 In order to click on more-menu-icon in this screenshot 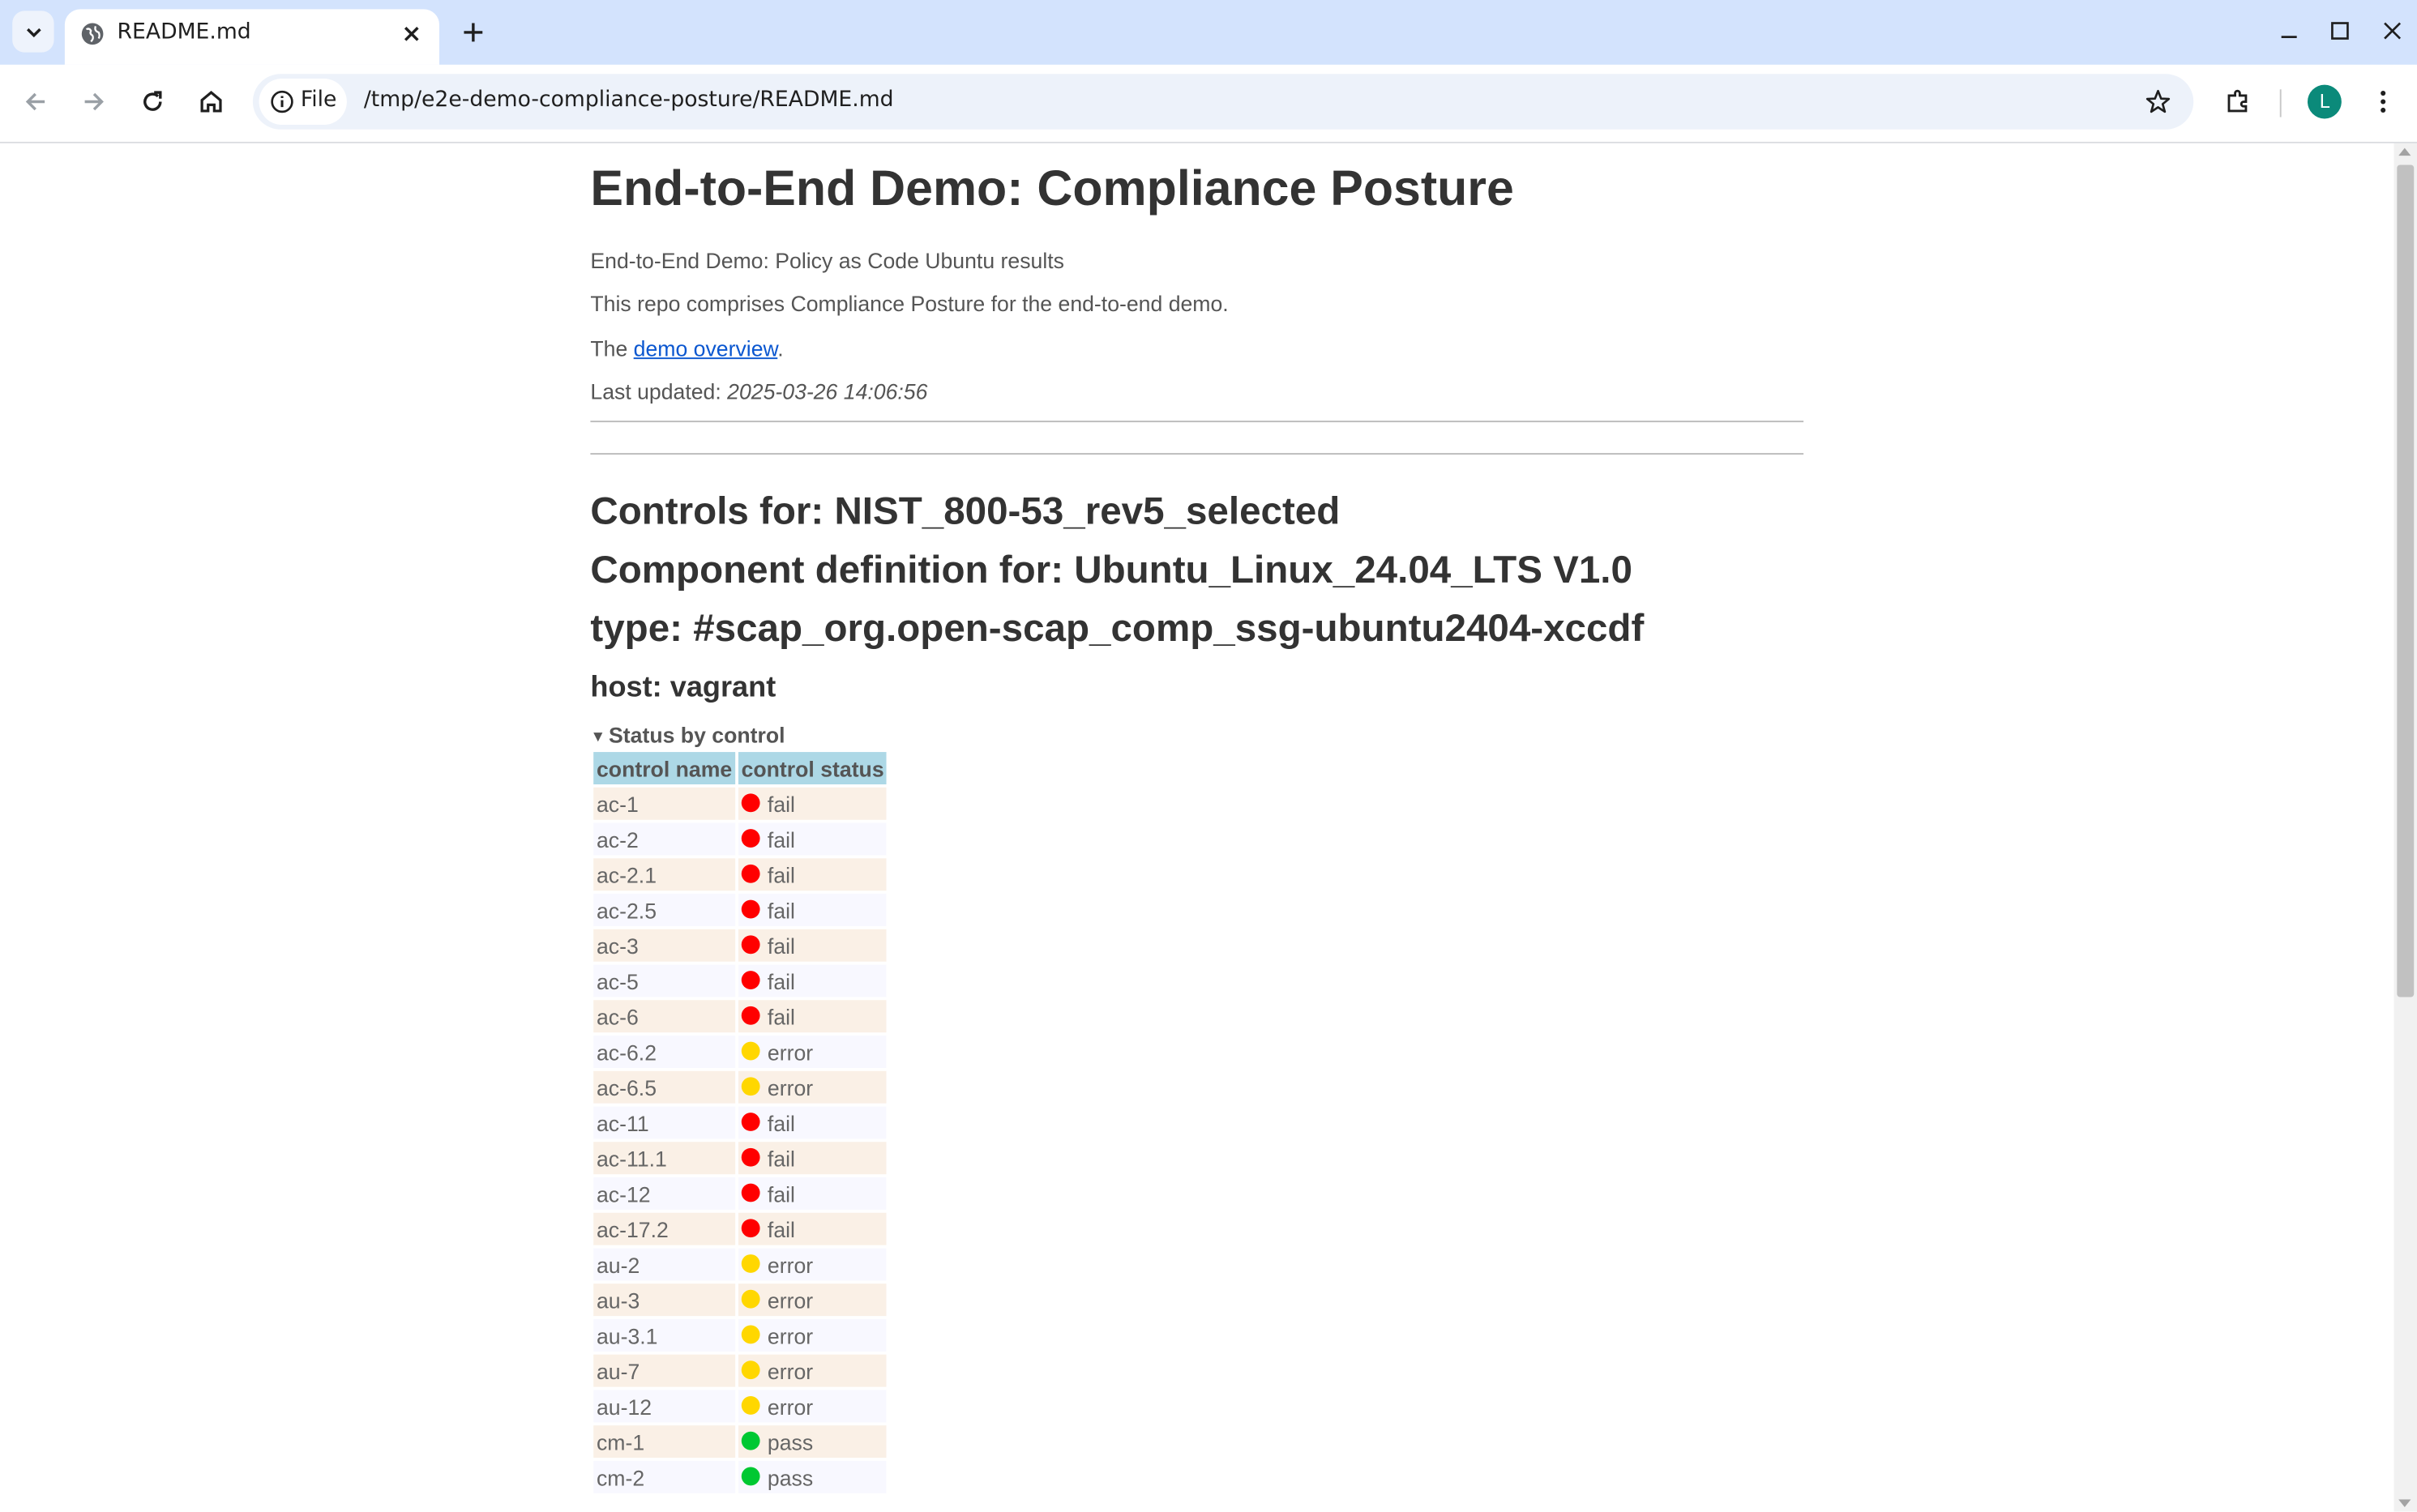, I will do `click(2383, 102)`.